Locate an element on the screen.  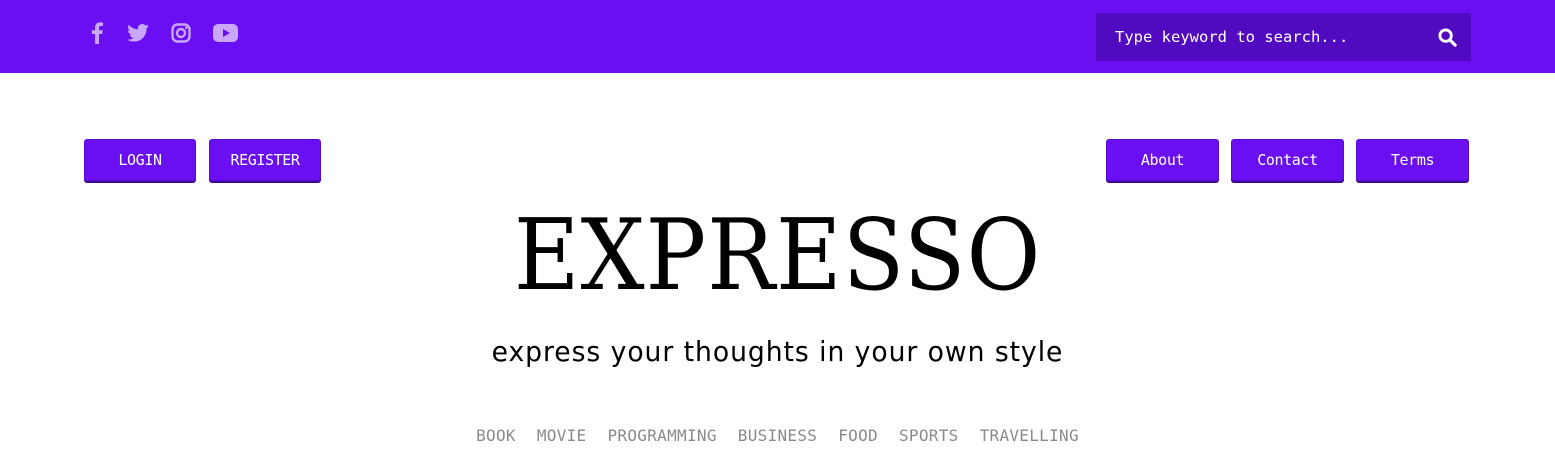
category-link-movie: MOVIE is located at coordinates (562, 435).